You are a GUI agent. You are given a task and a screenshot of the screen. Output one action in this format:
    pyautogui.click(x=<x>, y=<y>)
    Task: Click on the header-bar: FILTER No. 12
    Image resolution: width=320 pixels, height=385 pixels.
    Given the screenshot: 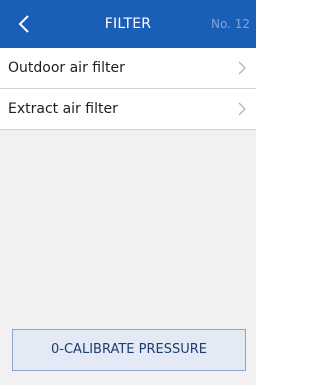 What is the action you would take?
    pyautogui.click(x=128, y=24)
    